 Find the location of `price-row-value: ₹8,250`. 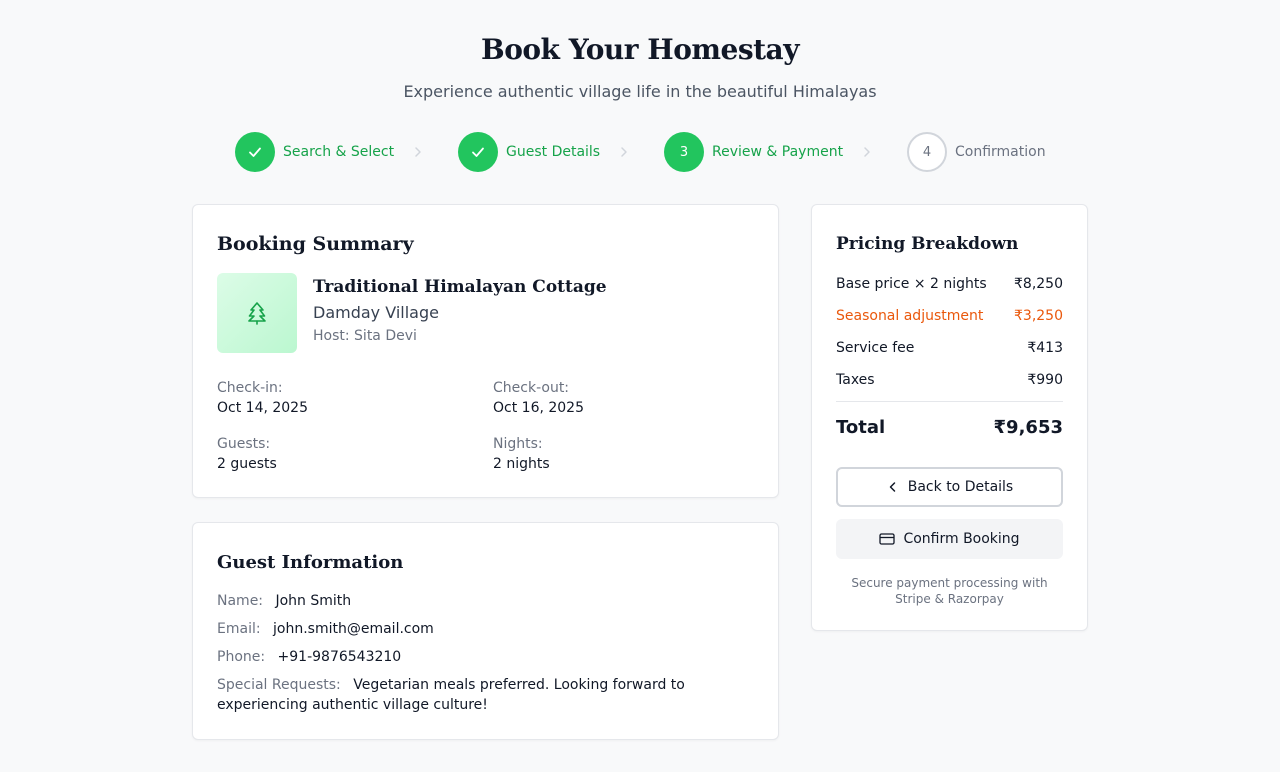

price-row-value: ₹8,250 is located at coordinates (1038, 284).